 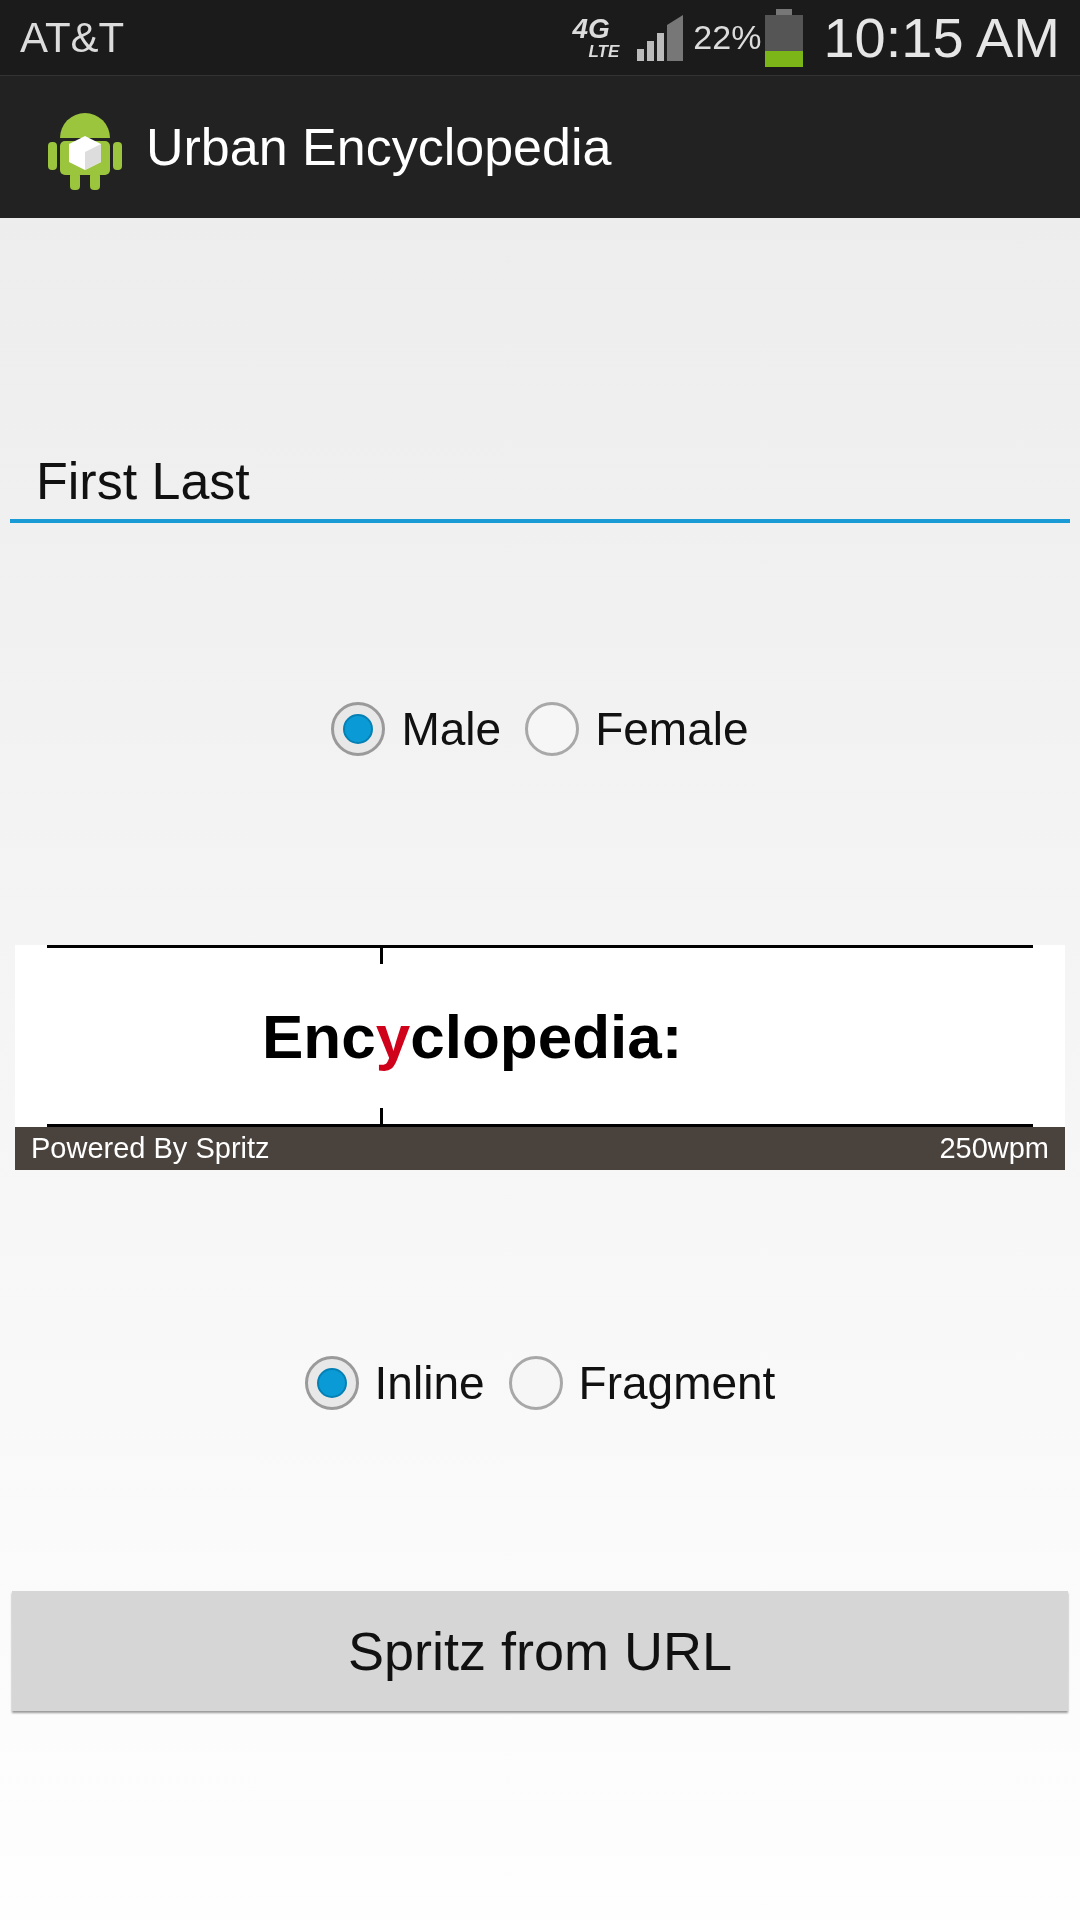 I want to click on radio-option: Female, so click(x=637, y=729).